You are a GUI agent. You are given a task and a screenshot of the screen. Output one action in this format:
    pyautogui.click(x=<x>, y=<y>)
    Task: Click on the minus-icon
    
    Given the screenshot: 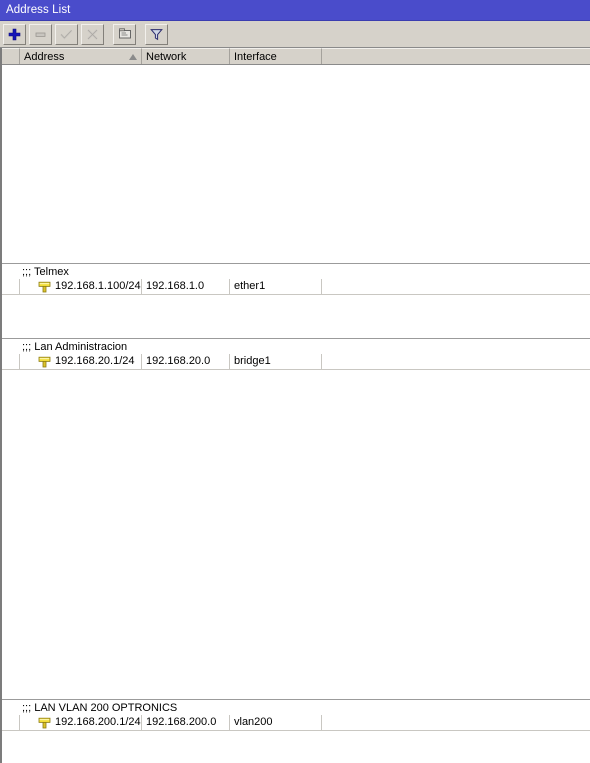 What is the action you would take?
    pyautogui.click(x=40, y=34)
    